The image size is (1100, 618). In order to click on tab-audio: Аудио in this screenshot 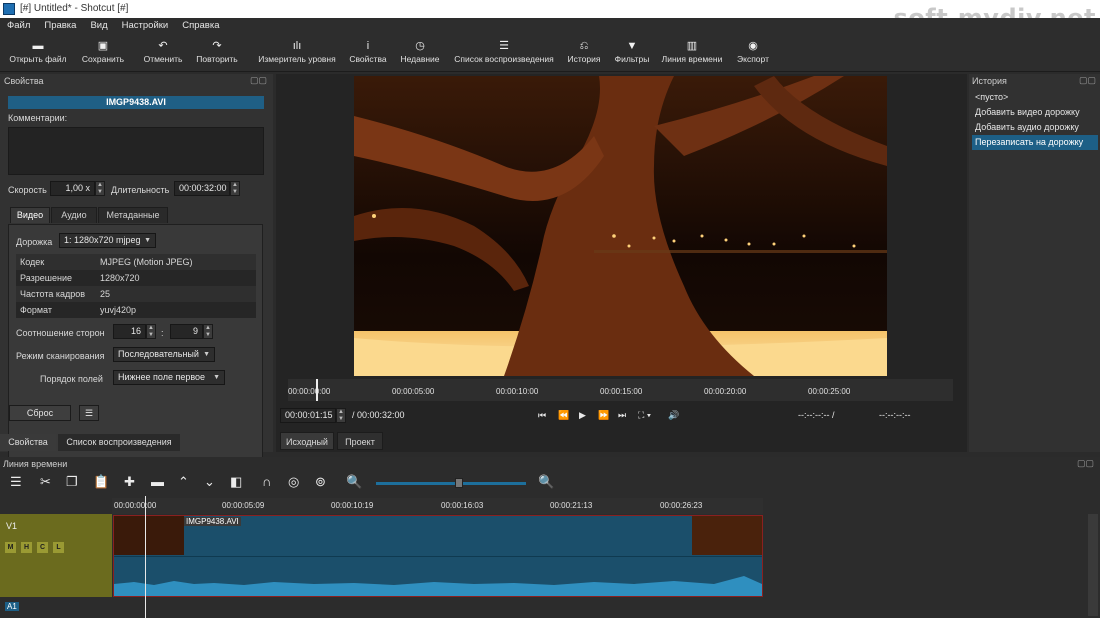, I will do `click(74, 215)`.